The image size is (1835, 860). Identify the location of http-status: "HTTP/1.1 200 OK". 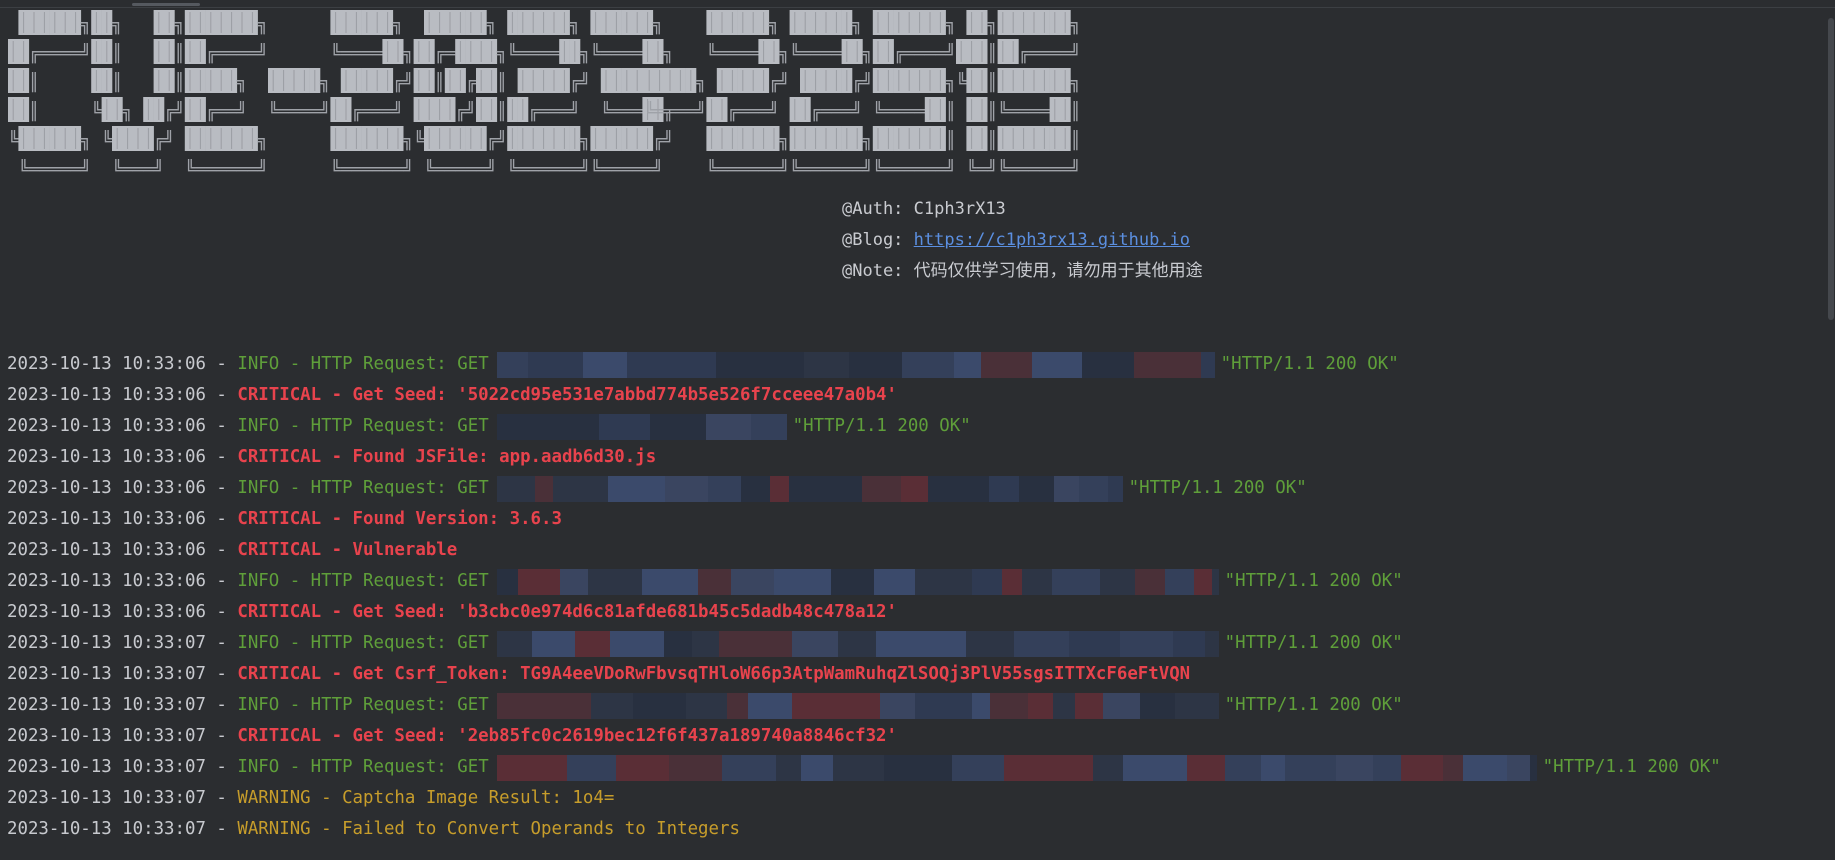
(1313, 581).